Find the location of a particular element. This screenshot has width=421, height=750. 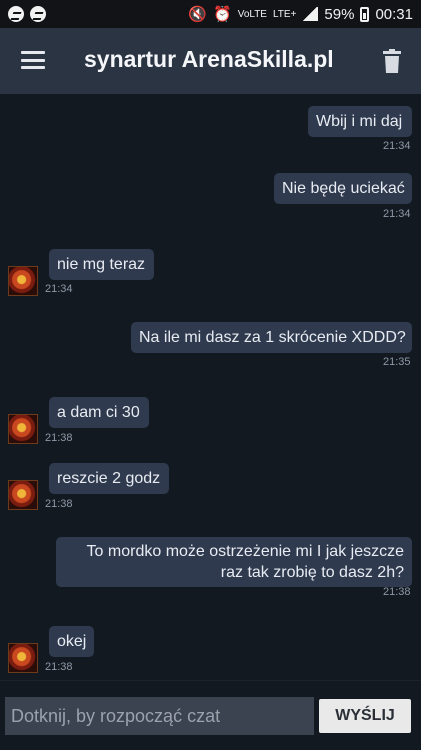

composer-bar: WYŚLIJ is located at coordinates (210, 715).